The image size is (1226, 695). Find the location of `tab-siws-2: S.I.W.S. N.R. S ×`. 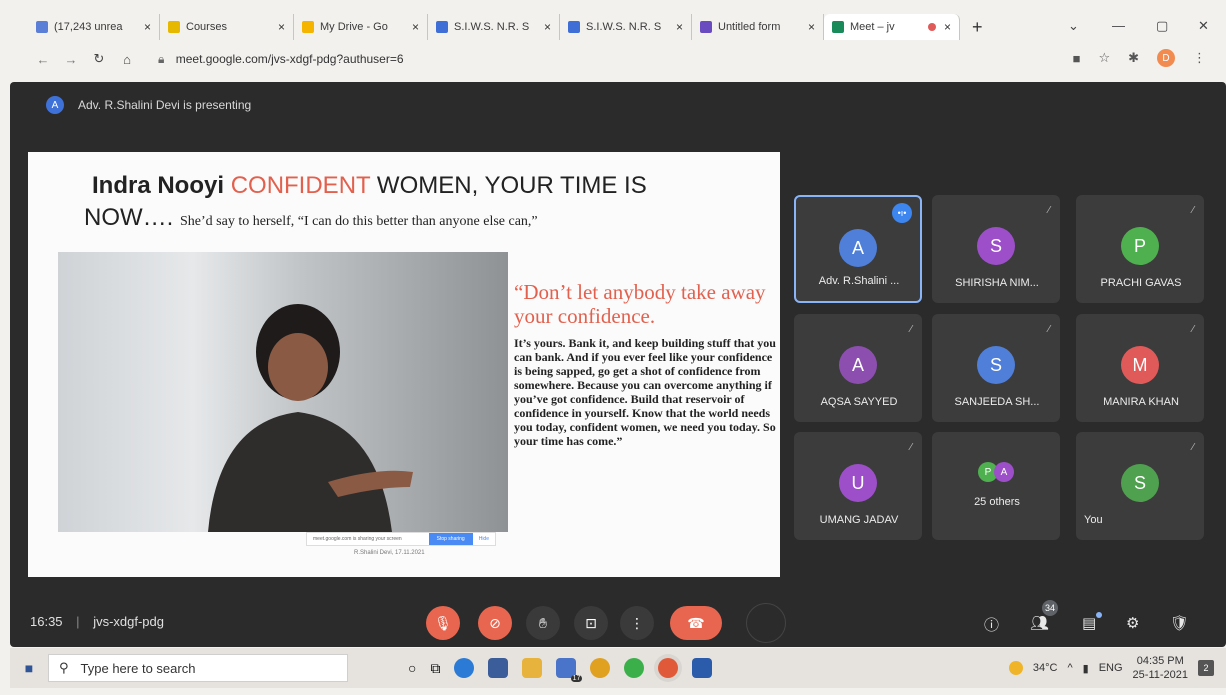

tab-siws-2: S.I.W.S. N.R. S × is located at coordinates (626, 27).